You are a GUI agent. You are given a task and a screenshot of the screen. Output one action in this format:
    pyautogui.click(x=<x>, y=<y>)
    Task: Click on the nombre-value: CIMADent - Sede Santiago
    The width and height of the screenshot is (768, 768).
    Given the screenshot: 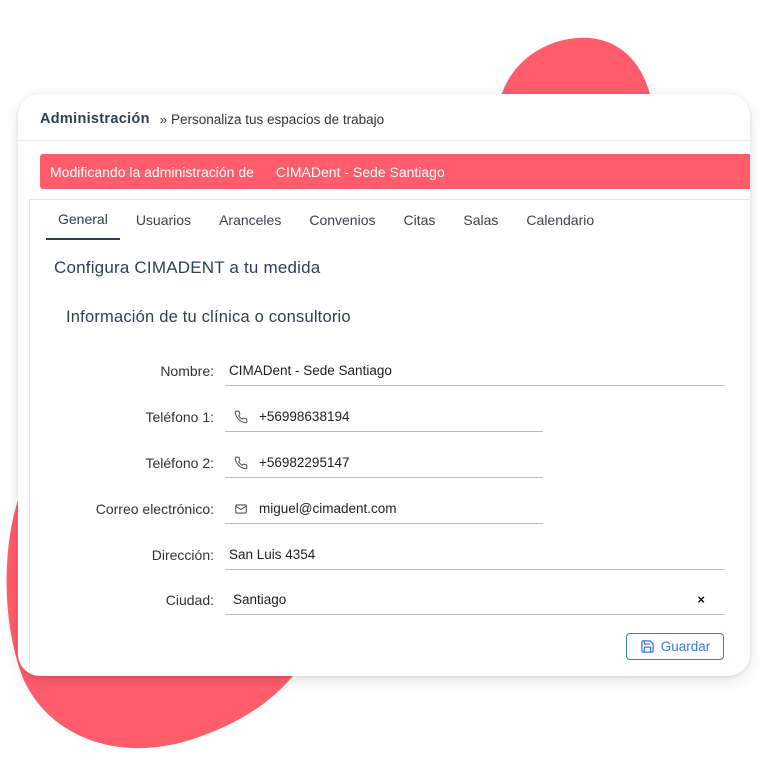 What is the action you would take?
    pyautogui.click(x=310, y=370)
    